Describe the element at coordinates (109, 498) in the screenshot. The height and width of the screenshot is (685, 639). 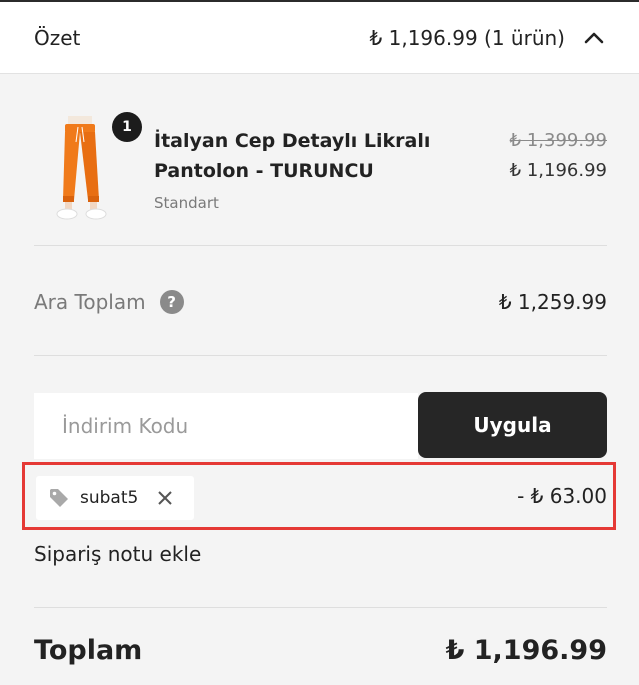
I see `coupon-code: subat5` at that location.